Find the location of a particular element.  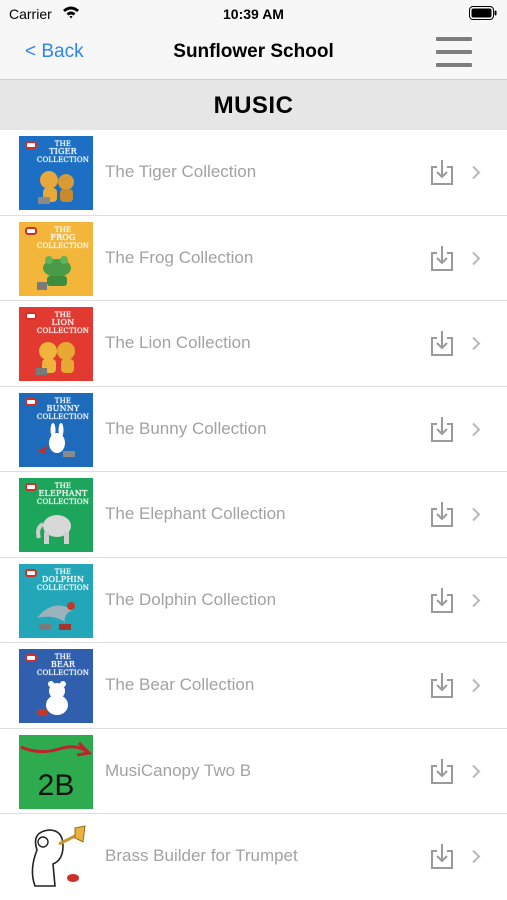

list-item-label: The Lion Collection is located at coordinates (178, 342).